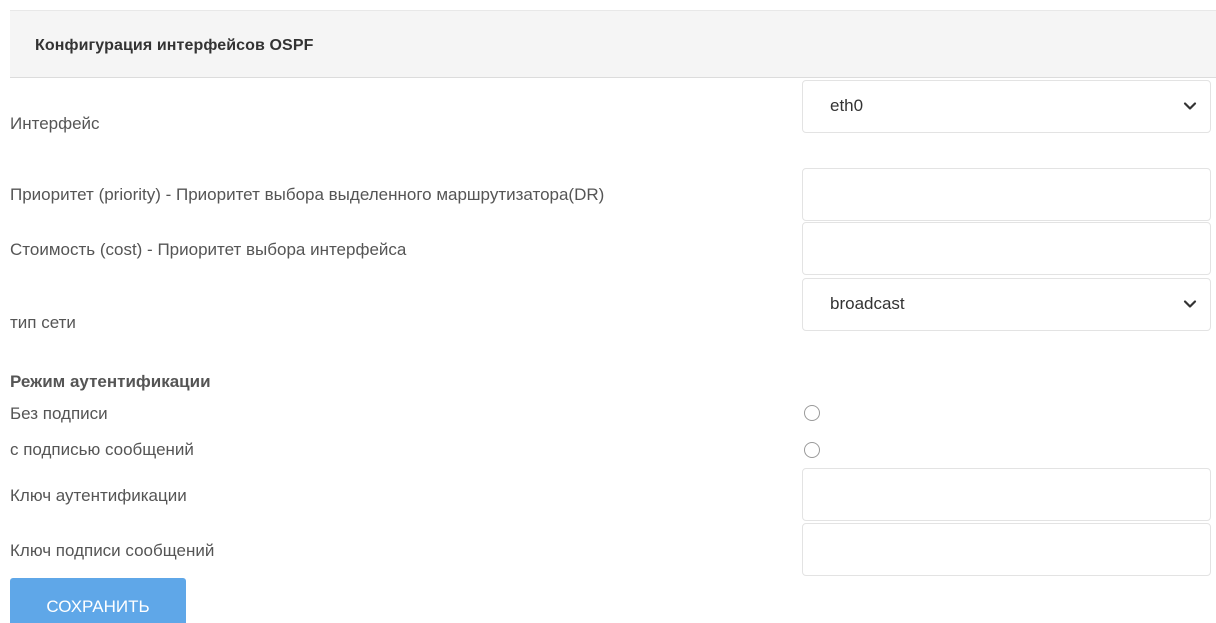  Describe the element at coordinates (98, 495) in the screenshot. I see `auth-key-label: Ключ аутентификации` at that location.